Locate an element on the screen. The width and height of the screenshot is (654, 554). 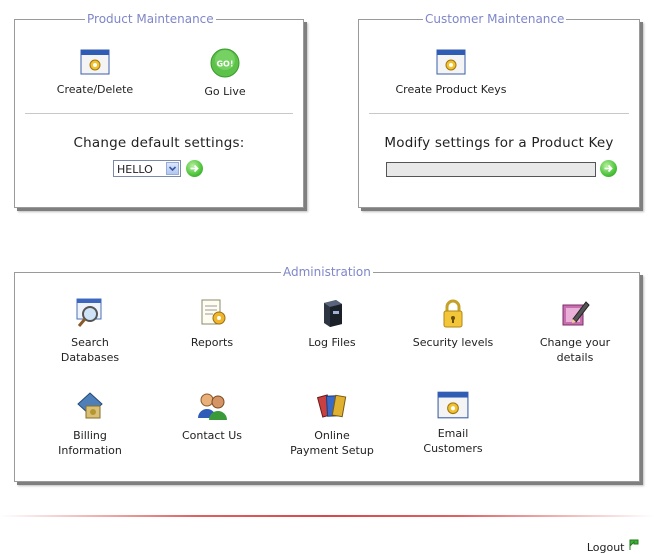
email-customers-button: Email Customers is located at coordinates (453, 423).